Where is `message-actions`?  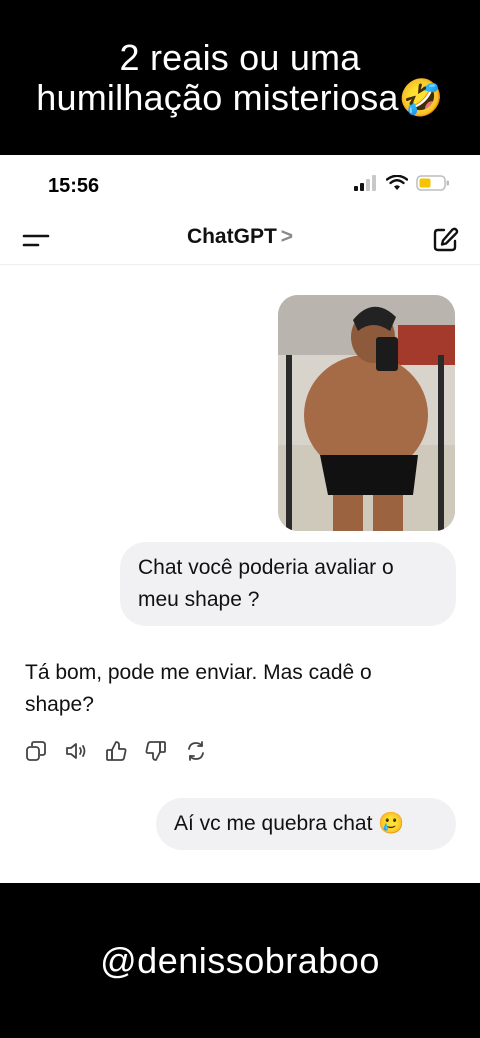
message-actions is located at coordinates (116, 751).